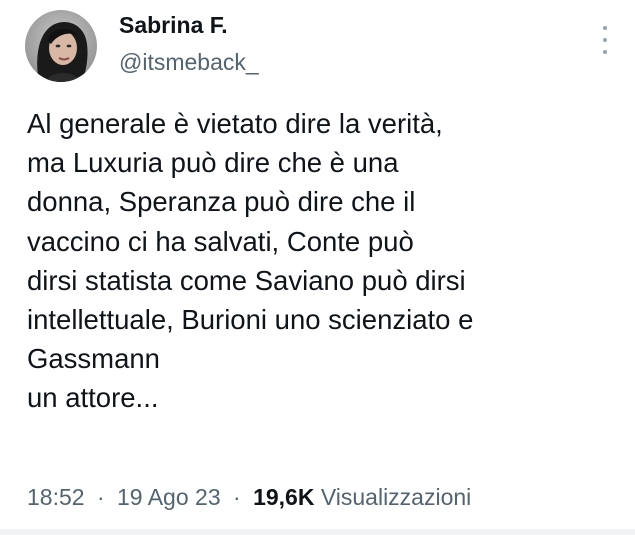  I want to click on avatar-image, so click(61, 46).